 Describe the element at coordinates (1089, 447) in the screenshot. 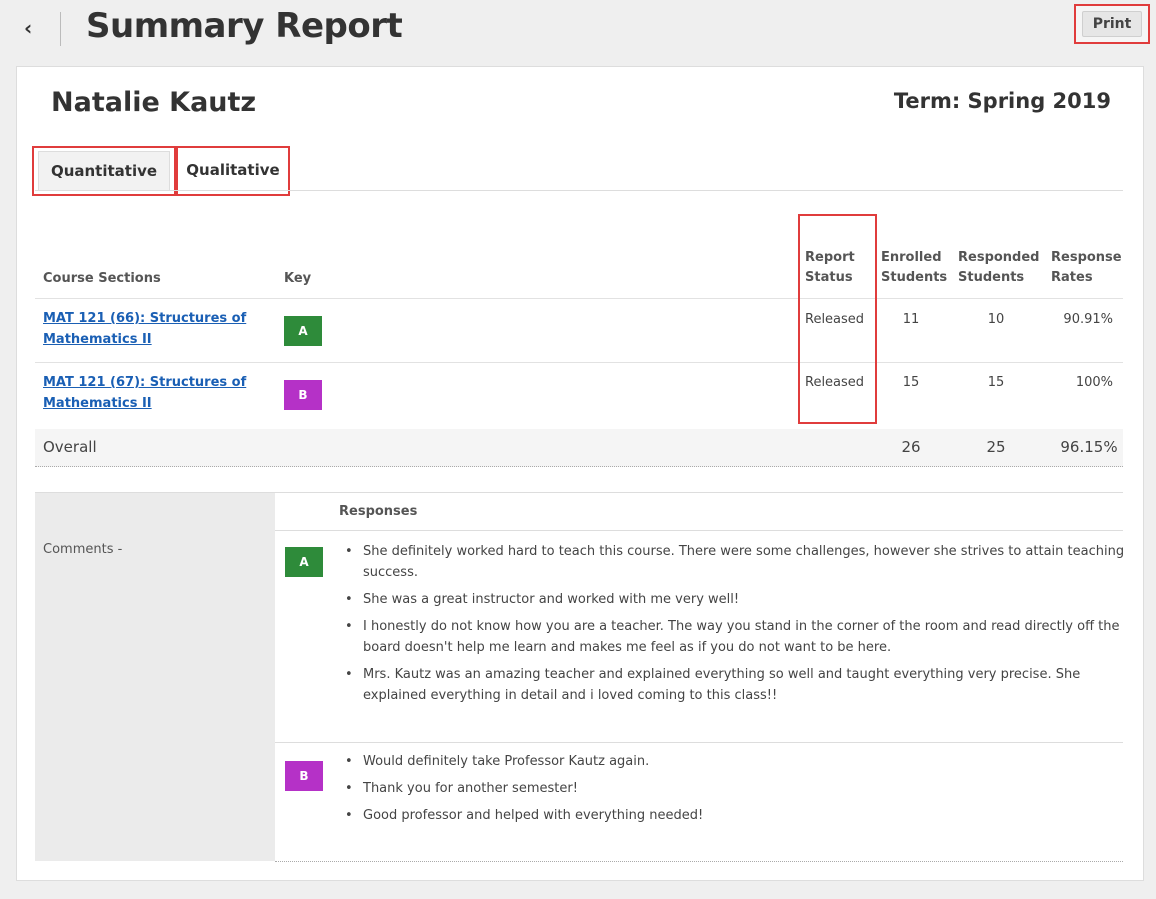

I see `overall-rate: 96.15%` at that location.